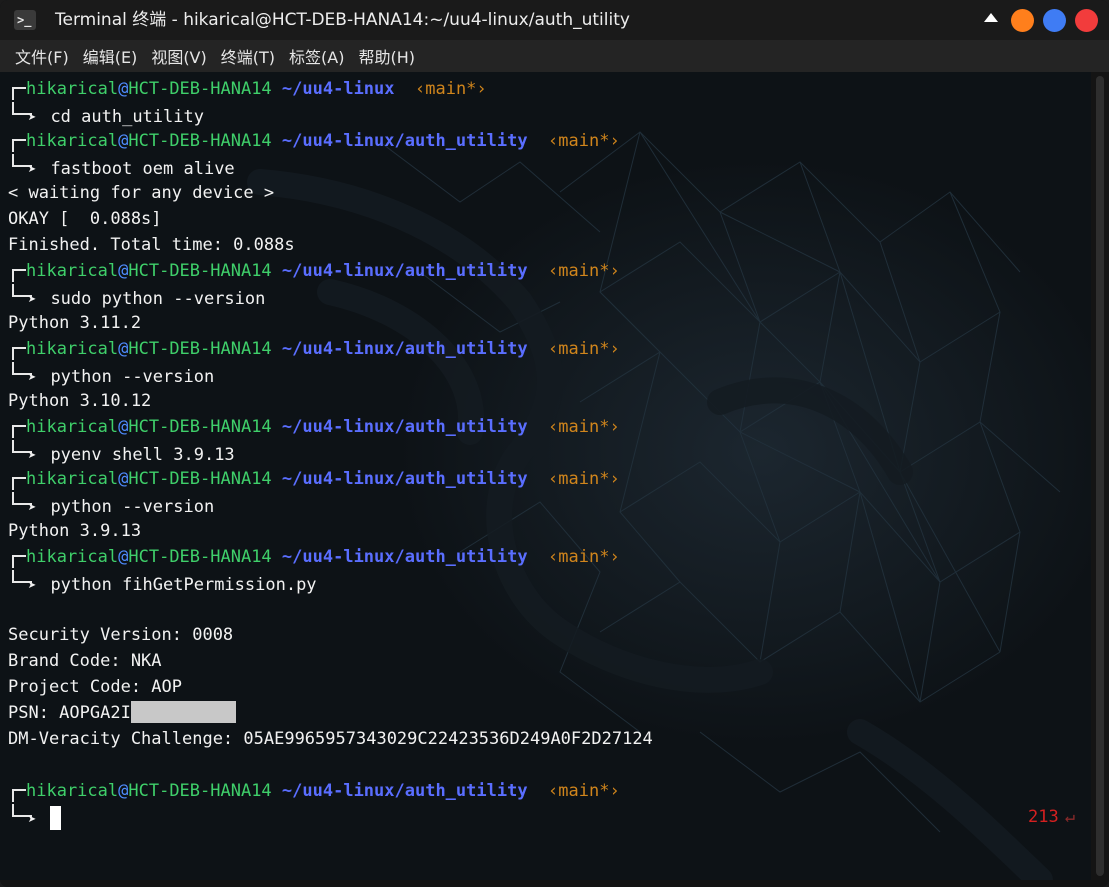 The height and width of the screenshot is (887, 1109). What do you see at coordinates (386, 56) in the screenshot?
I see `menu-help: 帮助(H)` at bounding box center [386, 56].